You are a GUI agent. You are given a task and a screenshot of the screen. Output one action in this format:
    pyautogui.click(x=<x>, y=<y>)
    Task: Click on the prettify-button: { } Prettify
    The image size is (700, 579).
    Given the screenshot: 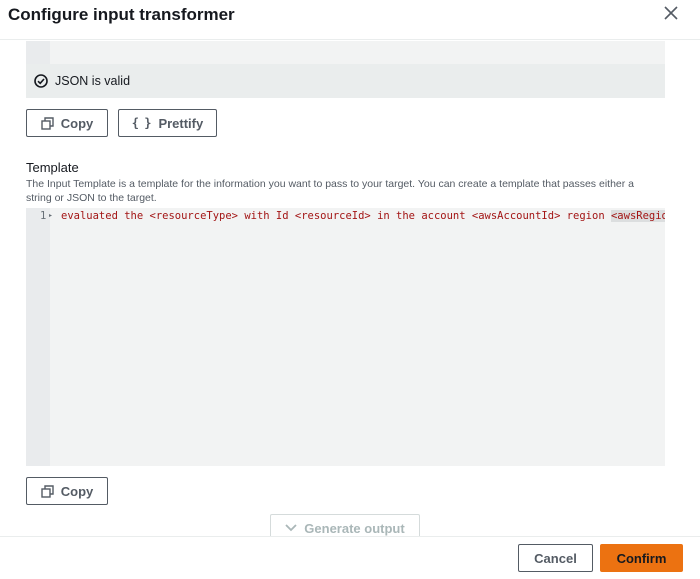 What is the action you would take?
    pyautogui.click(x=167, y=123)
    